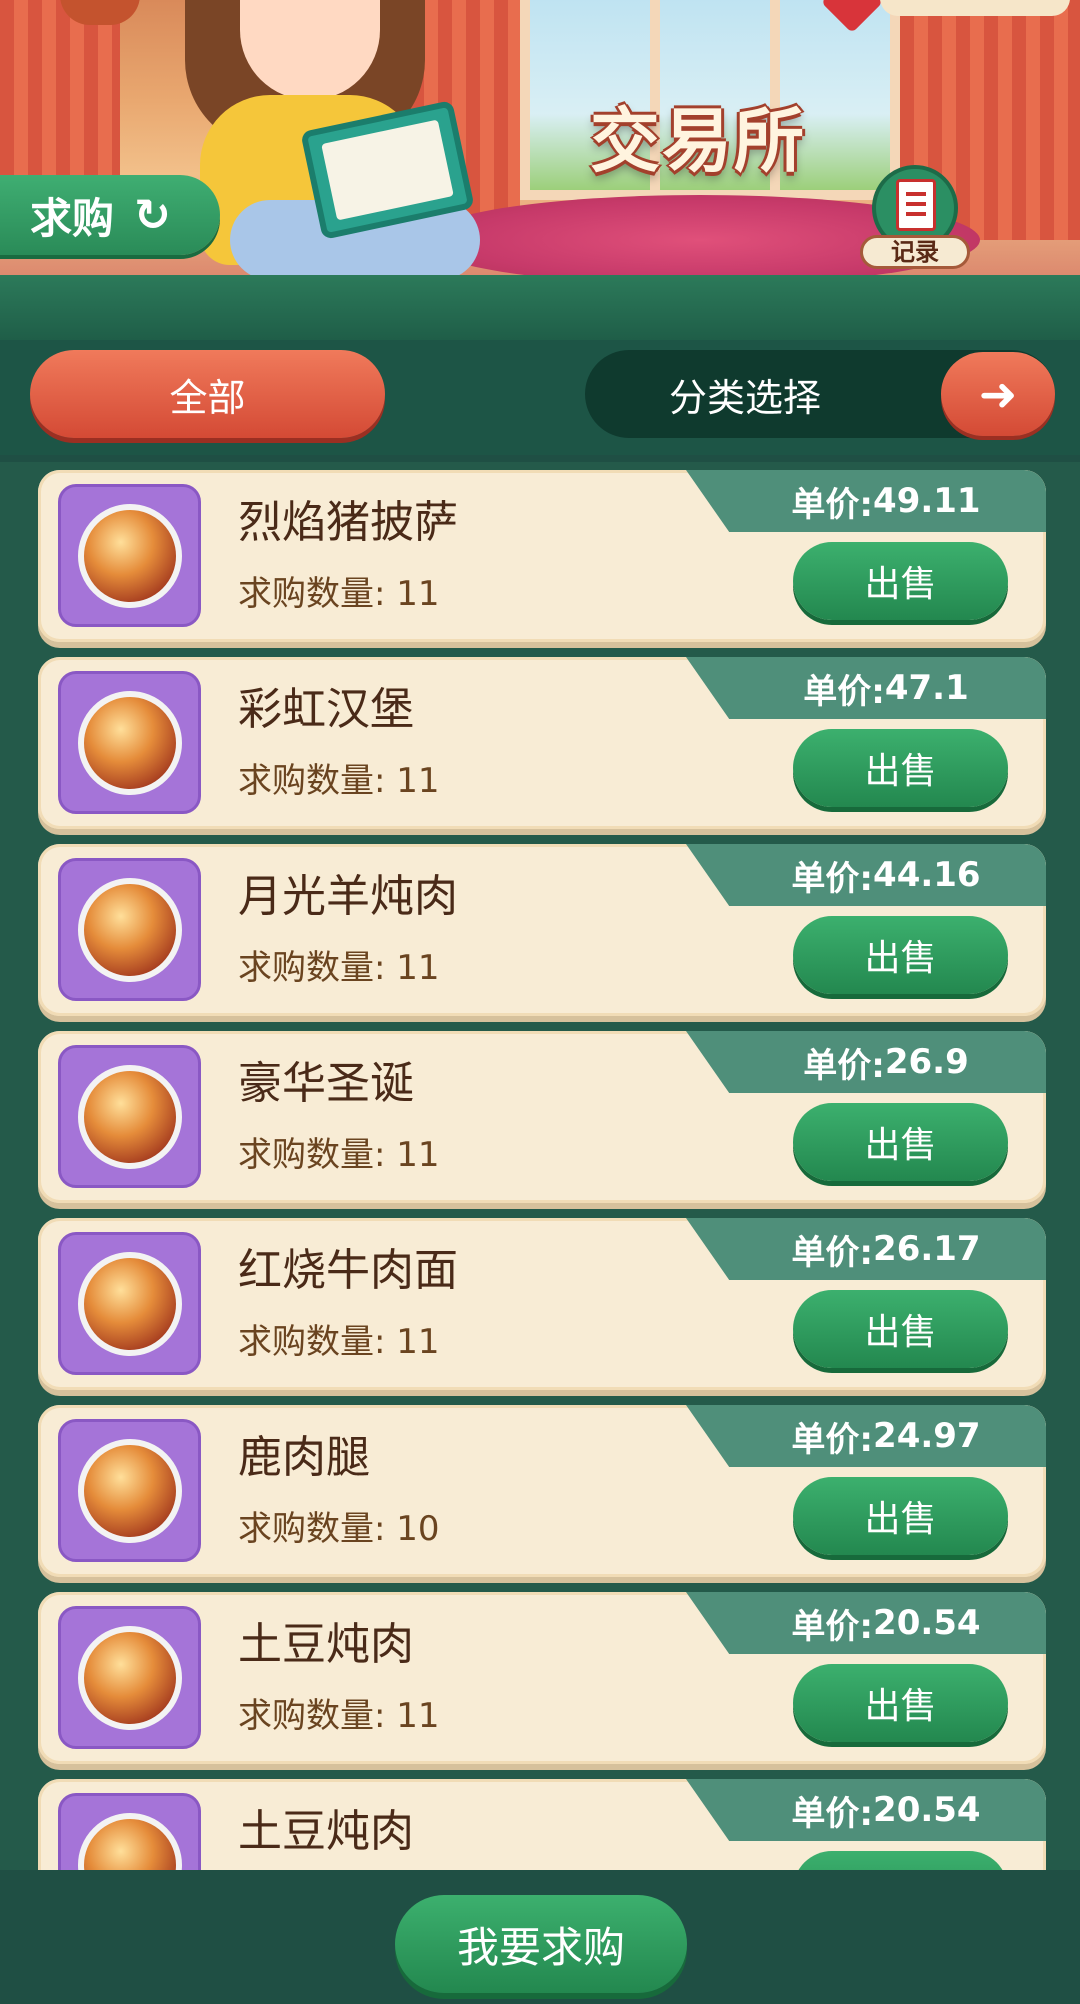 The image size is (1080, 2004). I want to click on unit-price: 单价: 24.97, so click(866, 1436).